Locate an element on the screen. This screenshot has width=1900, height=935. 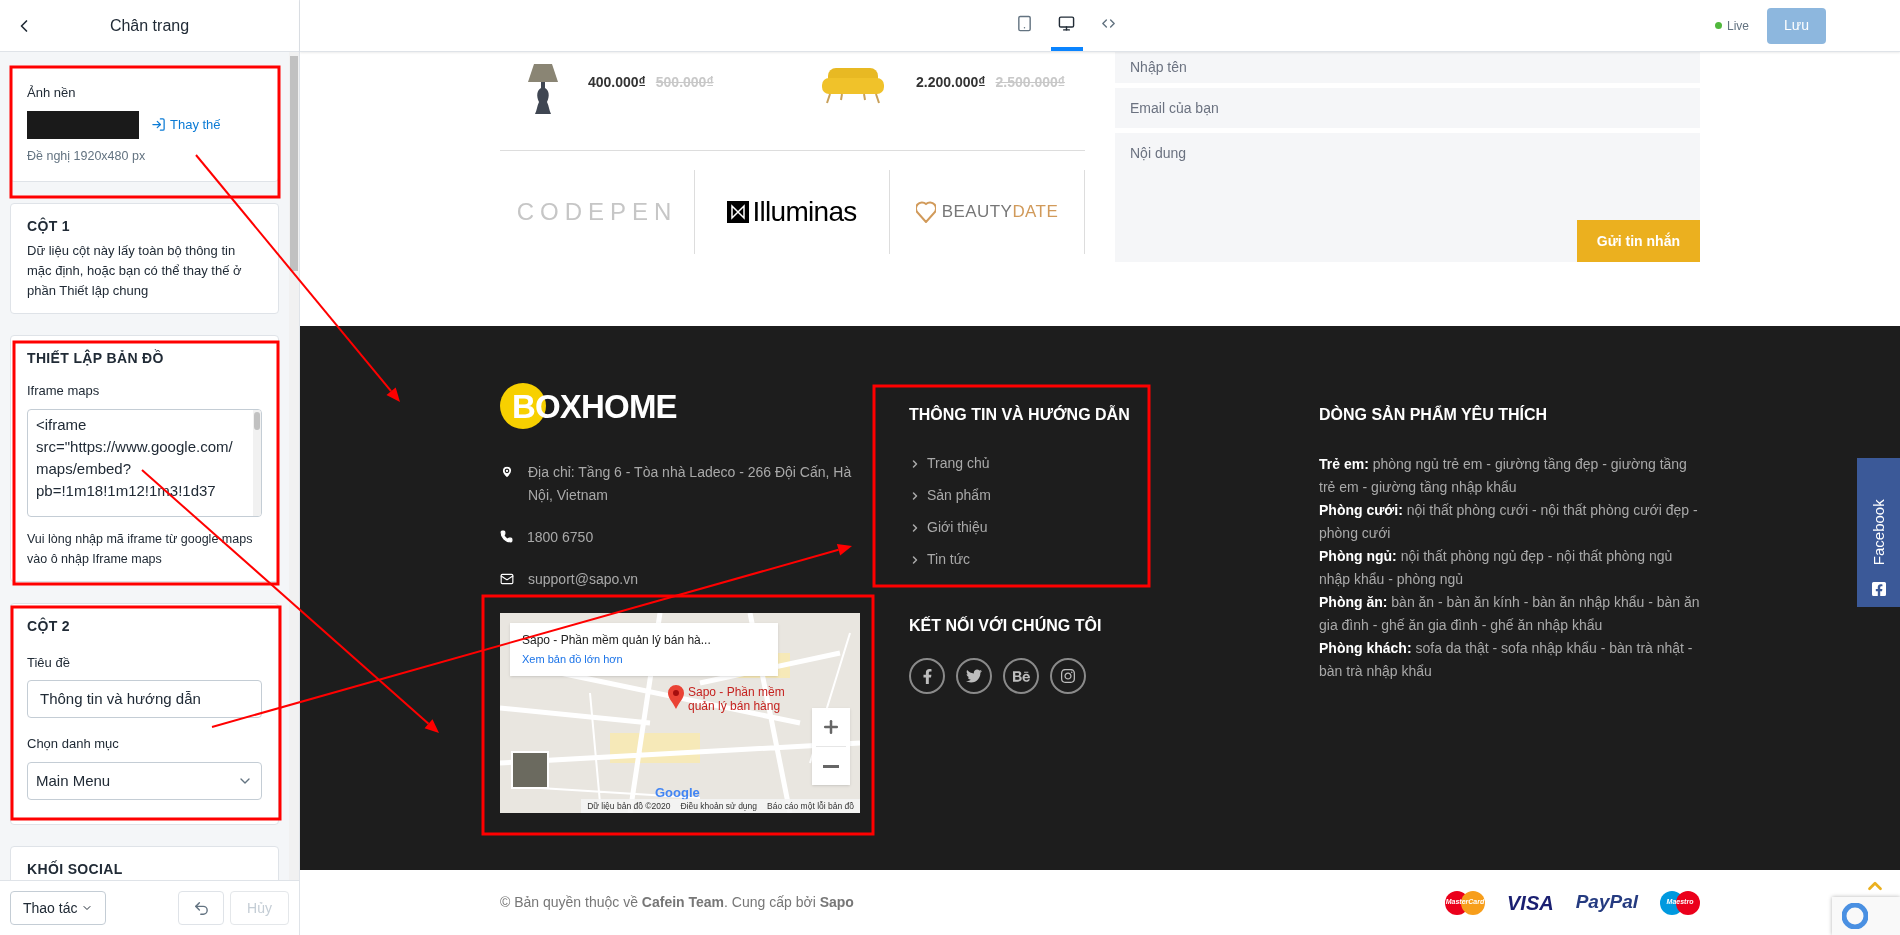
field-label: Ảnh nền is located at coordinates (52, 93).